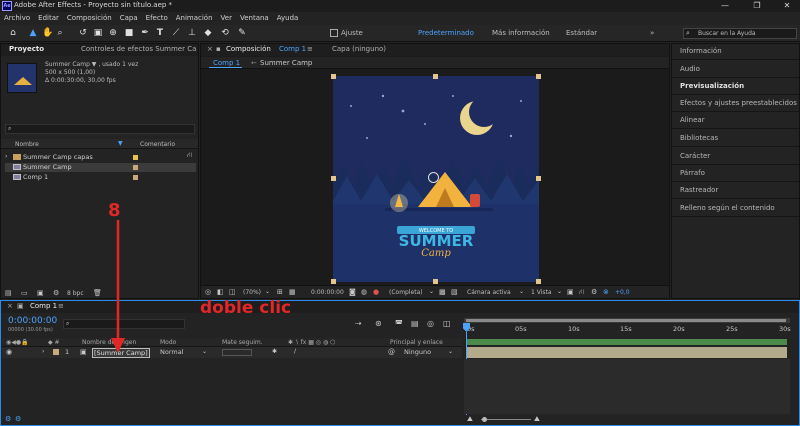  Describe the element at coordinates (176, 33) in the screenshot. I see `brush-tool-icon: ⟋` at that location.